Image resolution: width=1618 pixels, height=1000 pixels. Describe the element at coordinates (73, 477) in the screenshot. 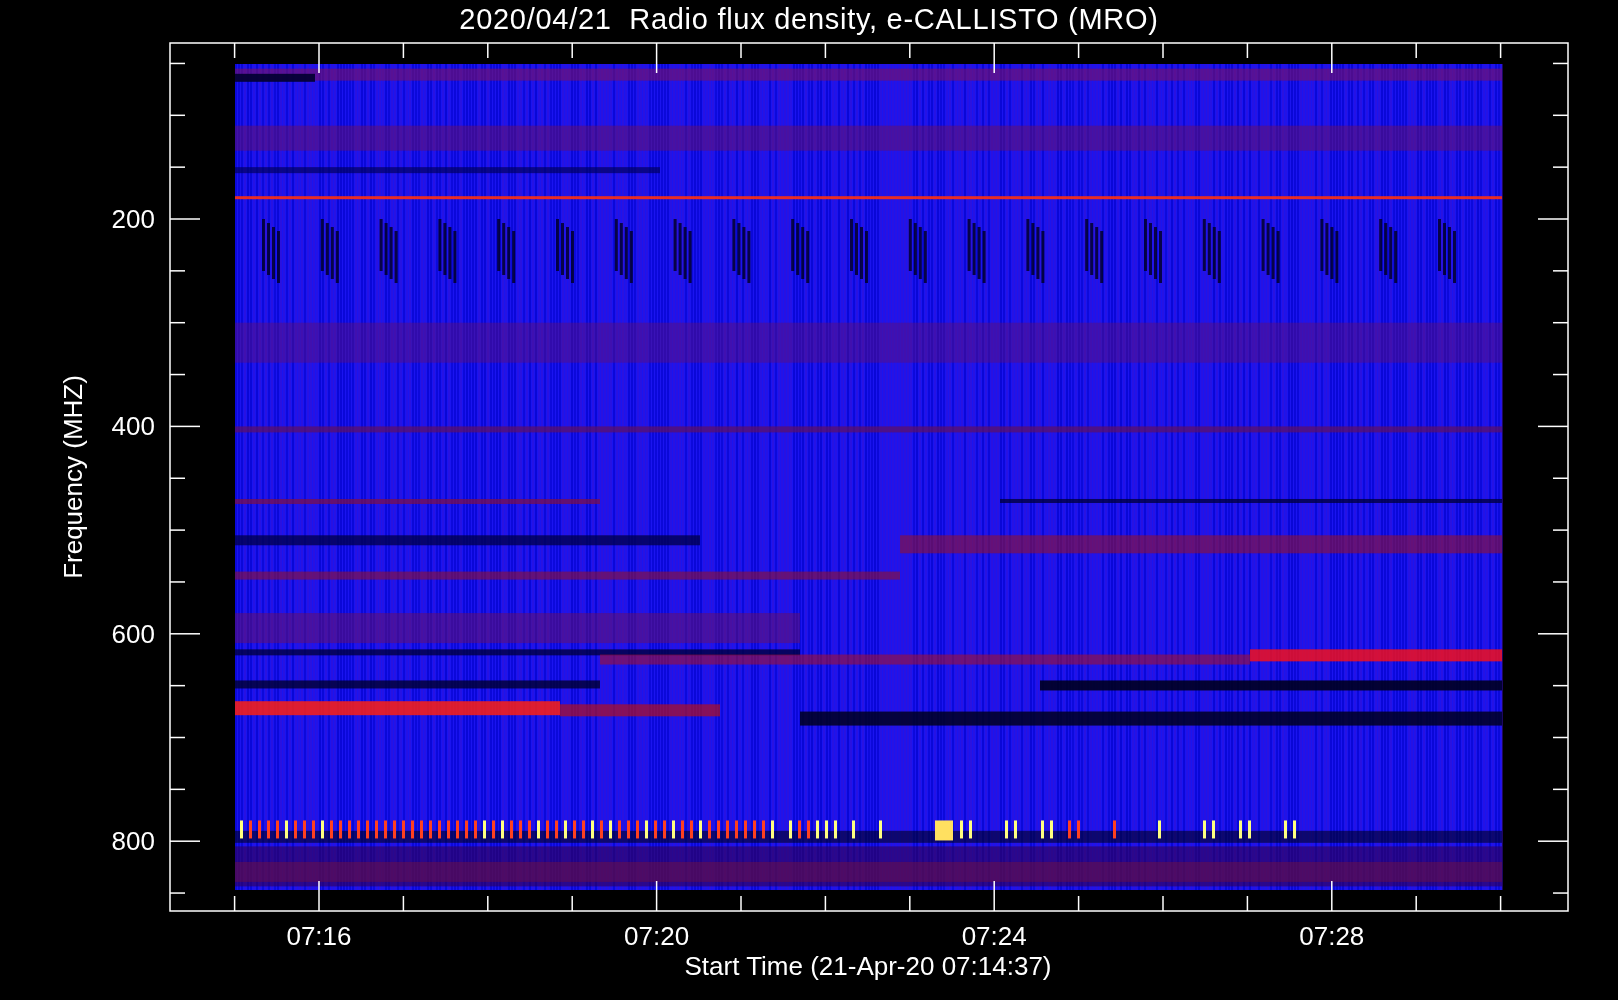

I see `y-axis-title: Frequency (MHZ)` at that location.